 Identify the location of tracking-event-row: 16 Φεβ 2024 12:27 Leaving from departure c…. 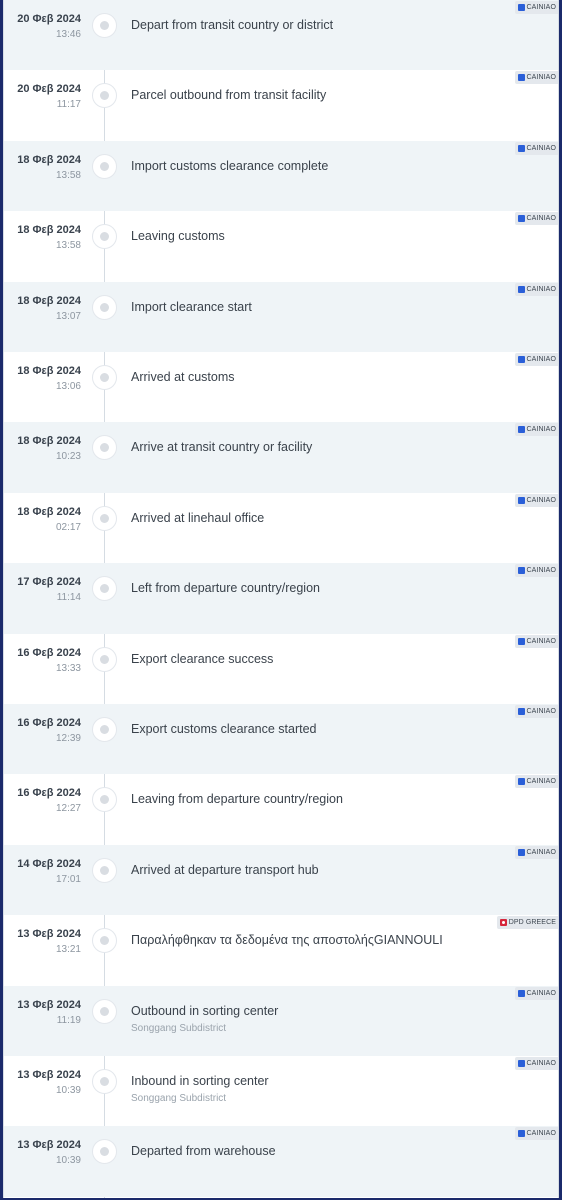
(281, 809).